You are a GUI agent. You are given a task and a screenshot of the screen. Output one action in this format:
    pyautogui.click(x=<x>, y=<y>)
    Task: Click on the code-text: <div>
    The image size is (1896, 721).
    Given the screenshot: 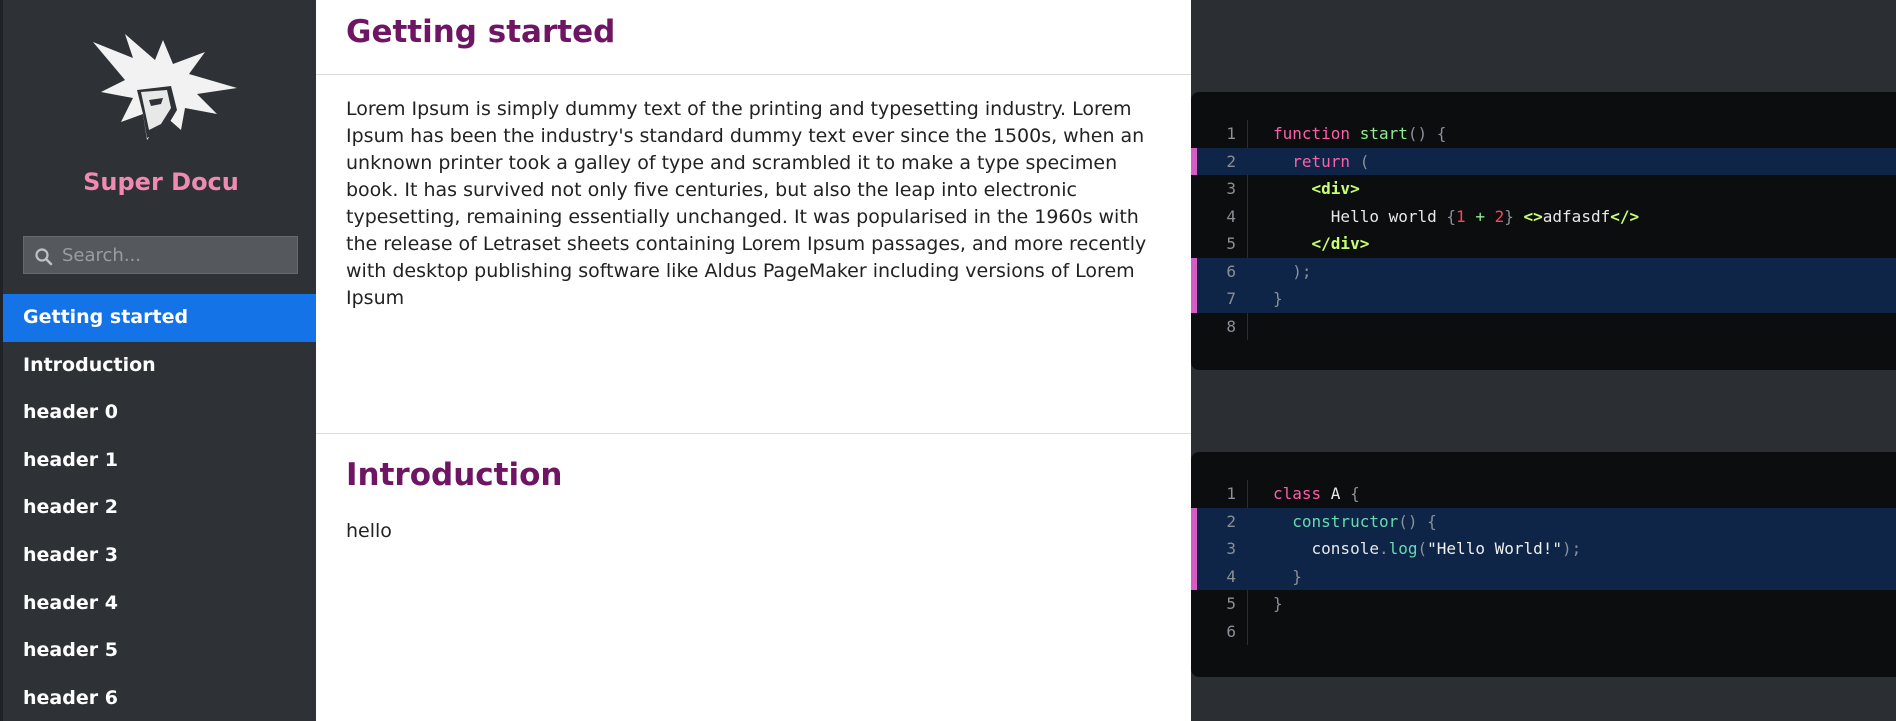 What is the action you would take?
    pyautogui.click(x=1335, y=188)
    